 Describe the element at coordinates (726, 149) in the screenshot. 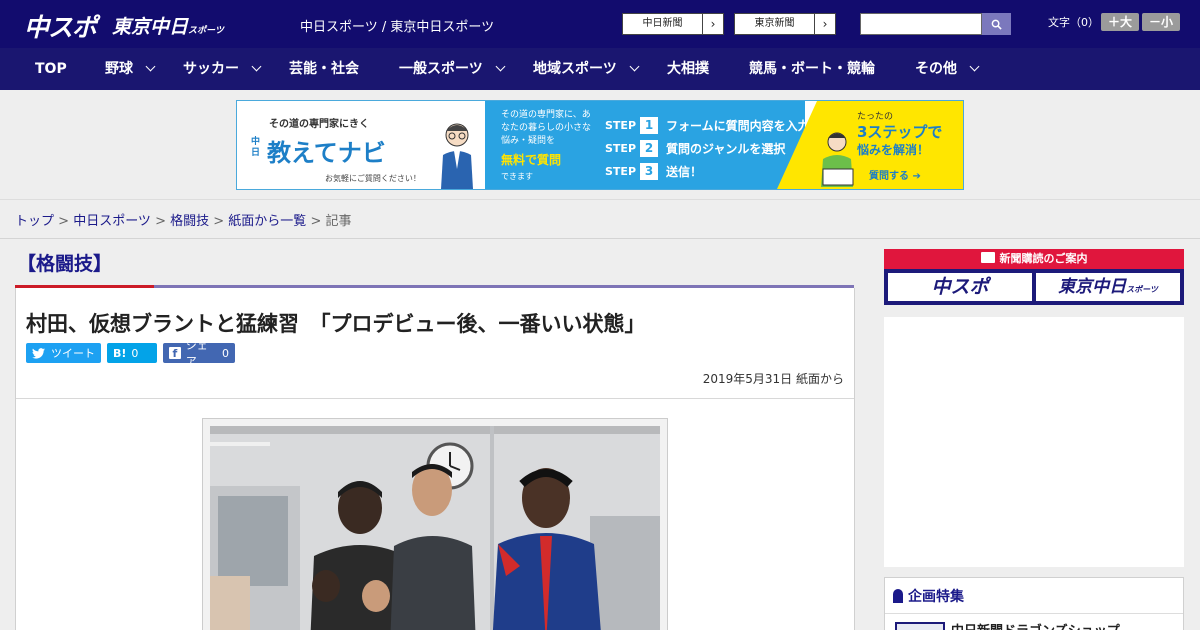

I see `step-text: 質問のジャンルを選択` at that location.